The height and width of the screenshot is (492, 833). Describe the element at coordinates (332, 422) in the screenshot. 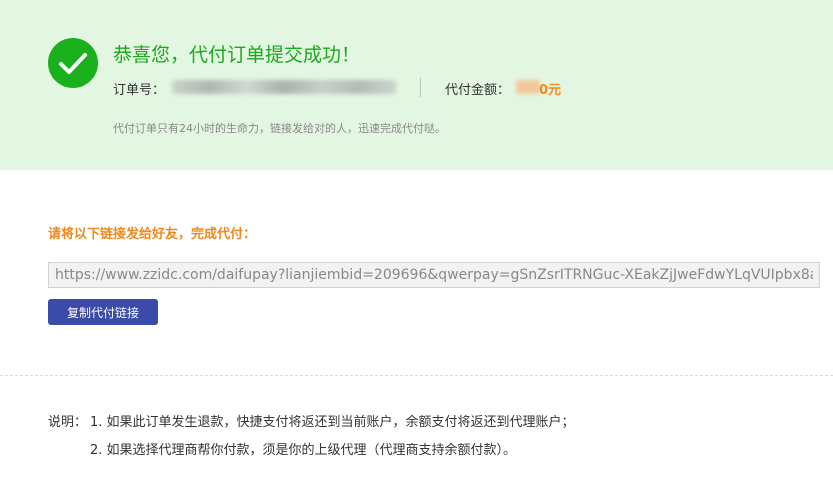

I see `explanation-item: 1. 如果此订单发生退款，快捷支付将返还到当前账户，余额支付将返还到代理账户；` at that location.